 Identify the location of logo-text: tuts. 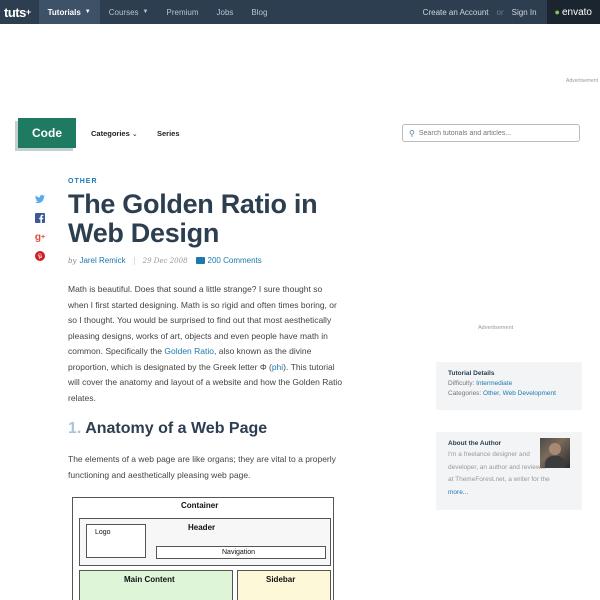
(15, 12).